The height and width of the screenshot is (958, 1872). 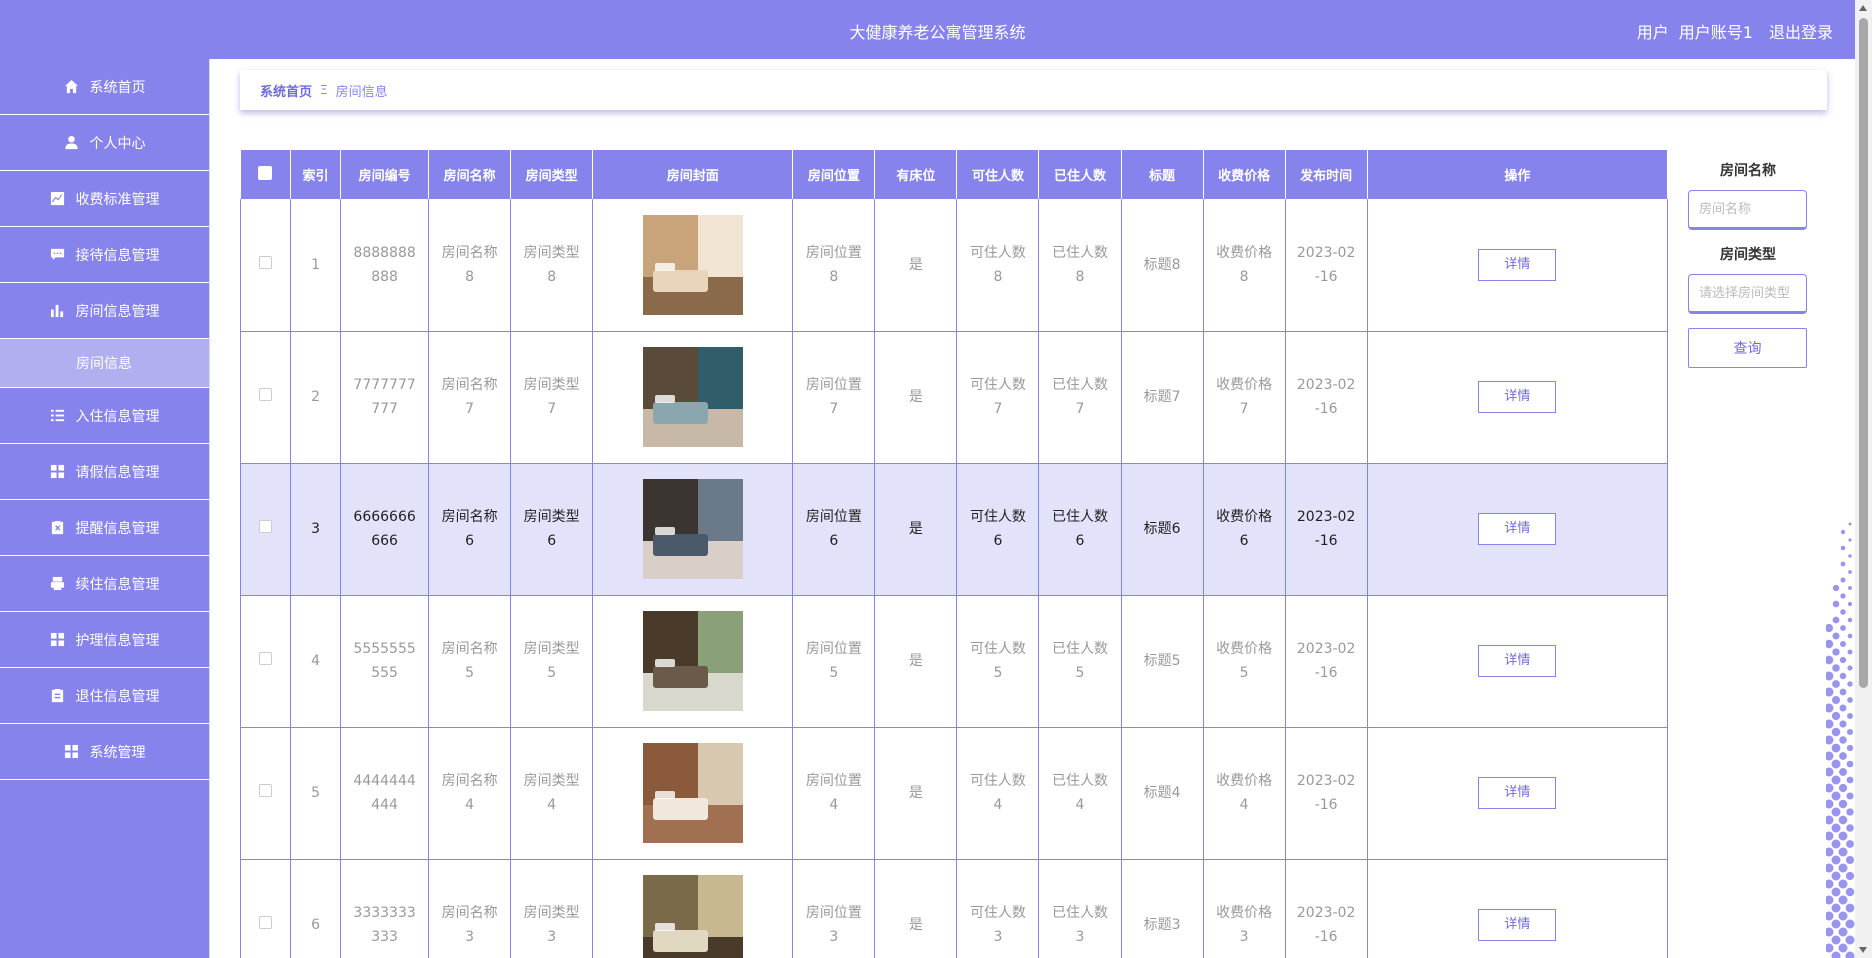 What do you see at coordinates (1863, 950) in the screenshot?
I see `scroll-down-arrow-icon` at bounding box center [1863, 950].